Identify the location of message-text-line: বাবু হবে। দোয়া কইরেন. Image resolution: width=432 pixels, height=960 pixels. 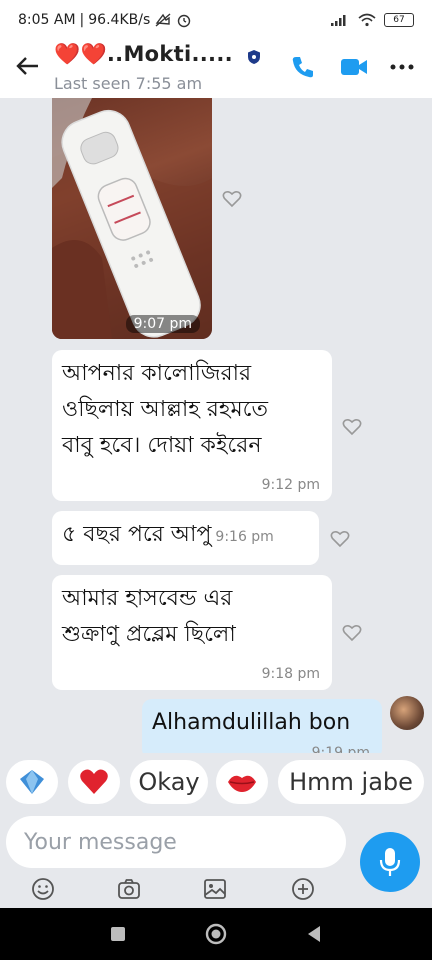
(162, 445).